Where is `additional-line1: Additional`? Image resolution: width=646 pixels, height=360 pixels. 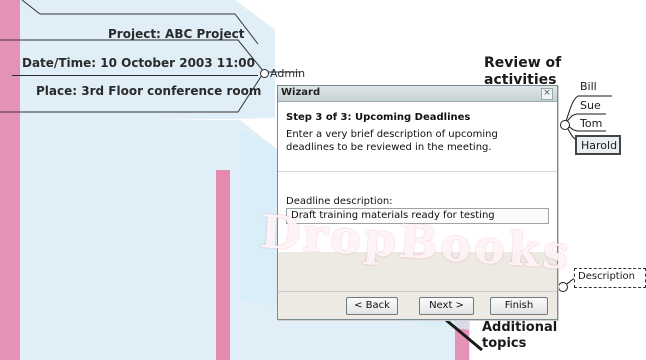
additional-line1: Additional is located at coordinates (520, 327).